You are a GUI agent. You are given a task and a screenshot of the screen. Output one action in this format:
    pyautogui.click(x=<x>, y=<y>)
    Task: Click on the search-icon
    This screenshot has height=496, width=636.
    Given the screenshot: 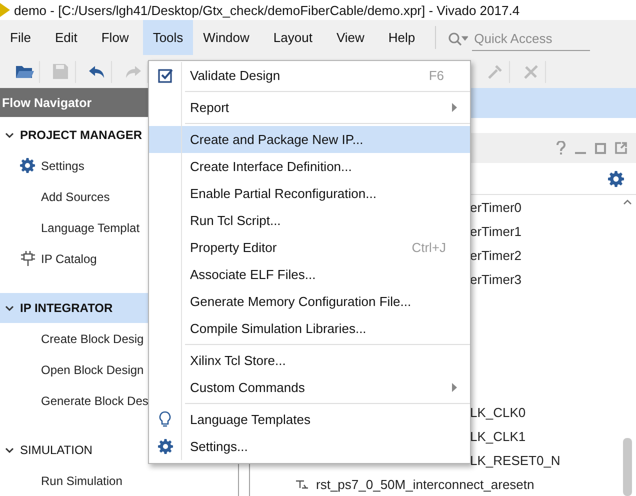 What is the action you would take?
    pyautogui.click(x=458, y=39)
    